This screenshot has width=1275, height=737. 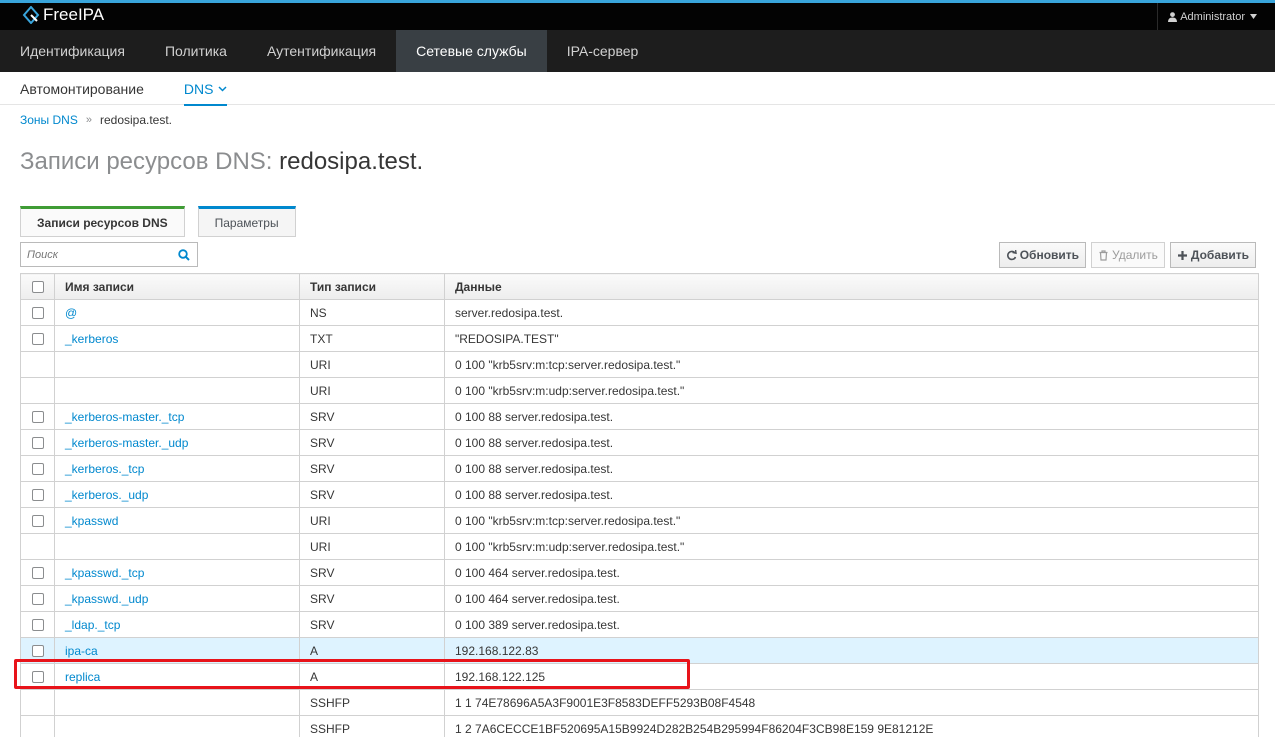 I want to click on brand: FreeIPA, so click(x=63, y=15).